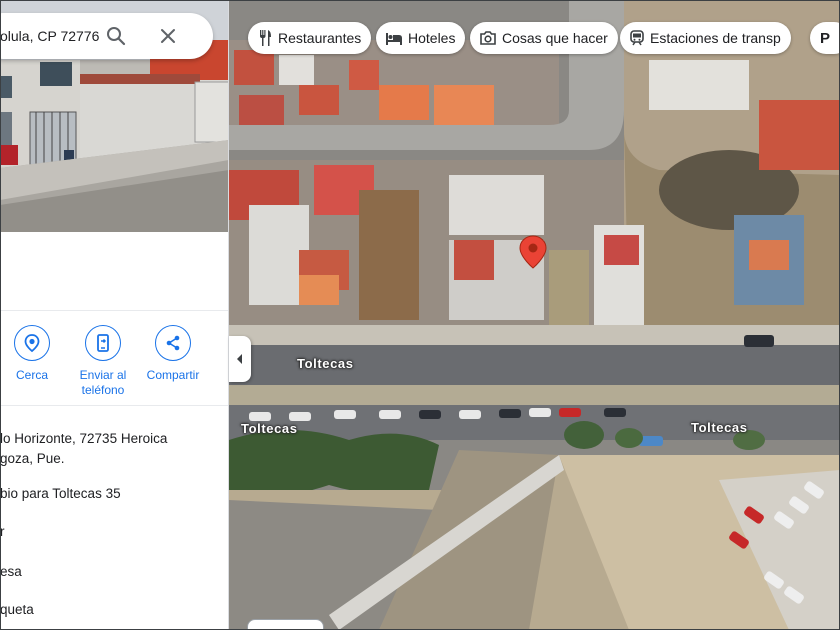 This screenshot has width=840, height=630. Describe the element at coordinates (432, 38) in the screenshot. I see `chip-label: Hoteles` at that location.